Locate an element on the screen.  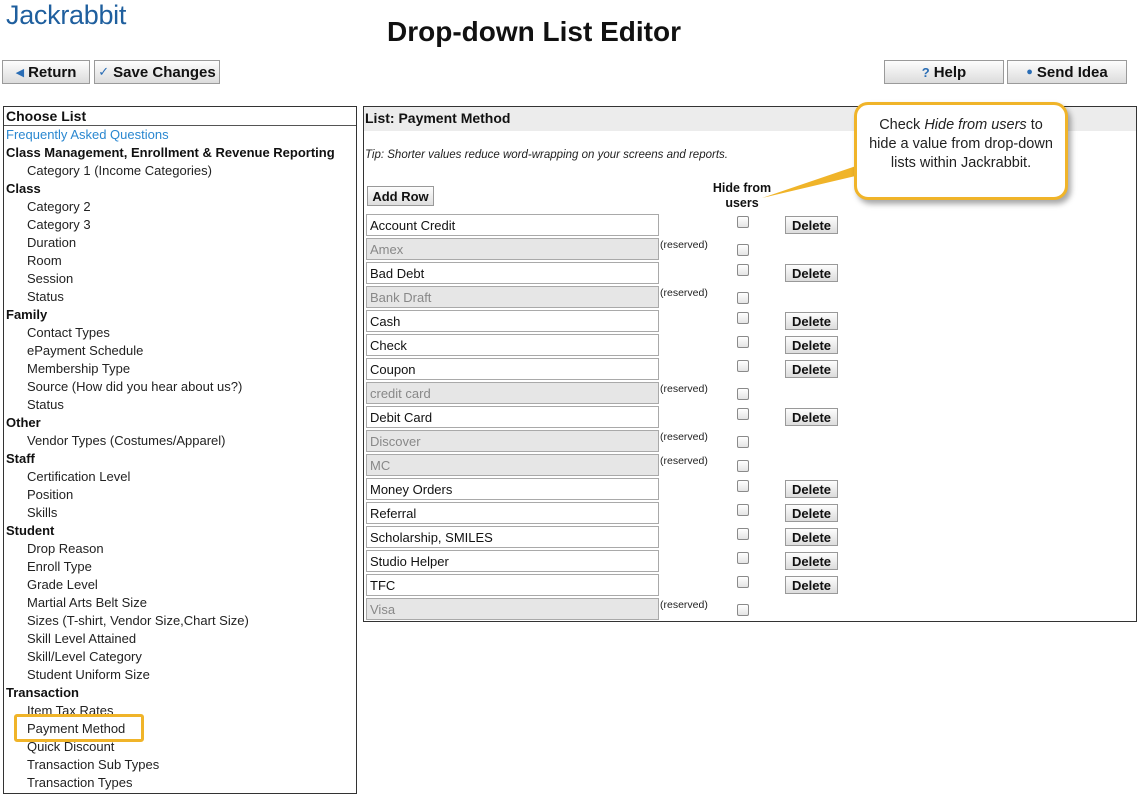
value-input: Studio Helper is located at coordinates (512, 561).